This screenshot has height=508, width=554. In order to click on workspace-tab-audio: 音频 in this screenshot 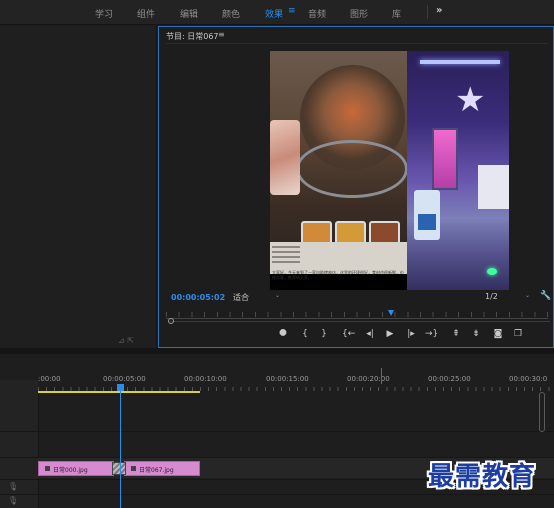, I will do `click(317, 13)`.